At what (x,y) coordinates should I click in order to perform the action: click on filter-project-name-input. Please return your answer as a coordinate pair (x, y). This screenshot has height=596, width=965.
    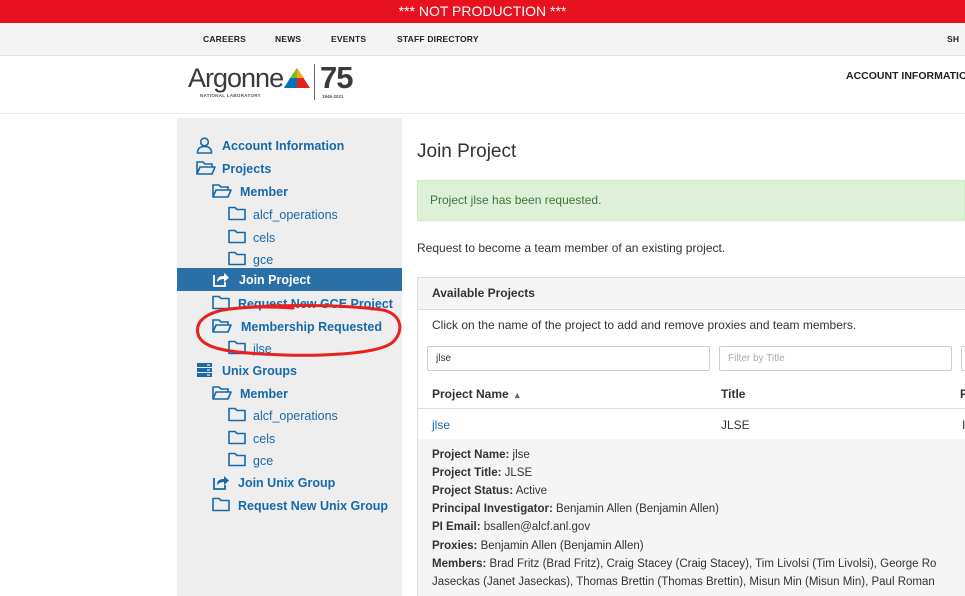
    Looking at the image, I should click on (568, 358).